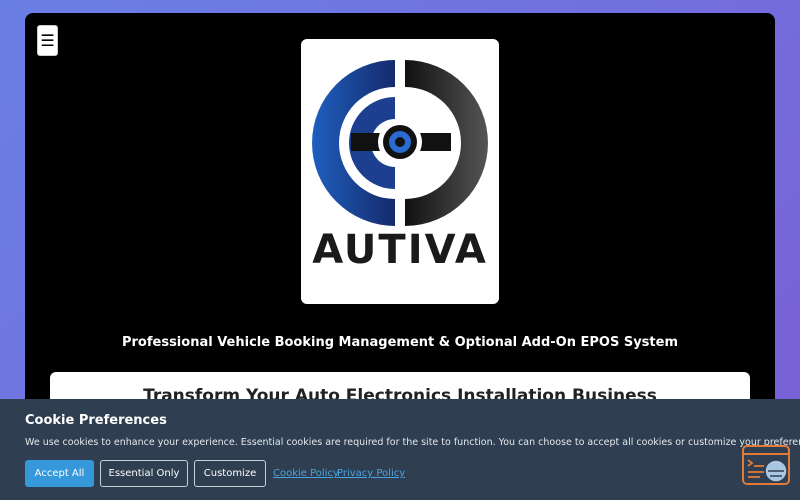  Describe the element at coordinates (400, 250) in the screenshot. I see `logo-wordmark: AUTIVA` at that location.